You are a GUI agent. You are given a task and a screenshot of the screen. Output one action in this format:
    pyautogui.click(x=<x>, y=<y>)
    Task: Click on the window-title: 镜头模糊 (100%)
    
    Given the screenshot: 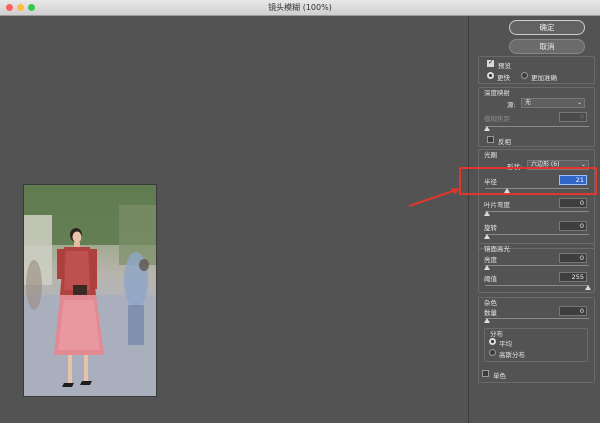 What is the action you would take?
    pyautogui.click(x=300, y=7)
    